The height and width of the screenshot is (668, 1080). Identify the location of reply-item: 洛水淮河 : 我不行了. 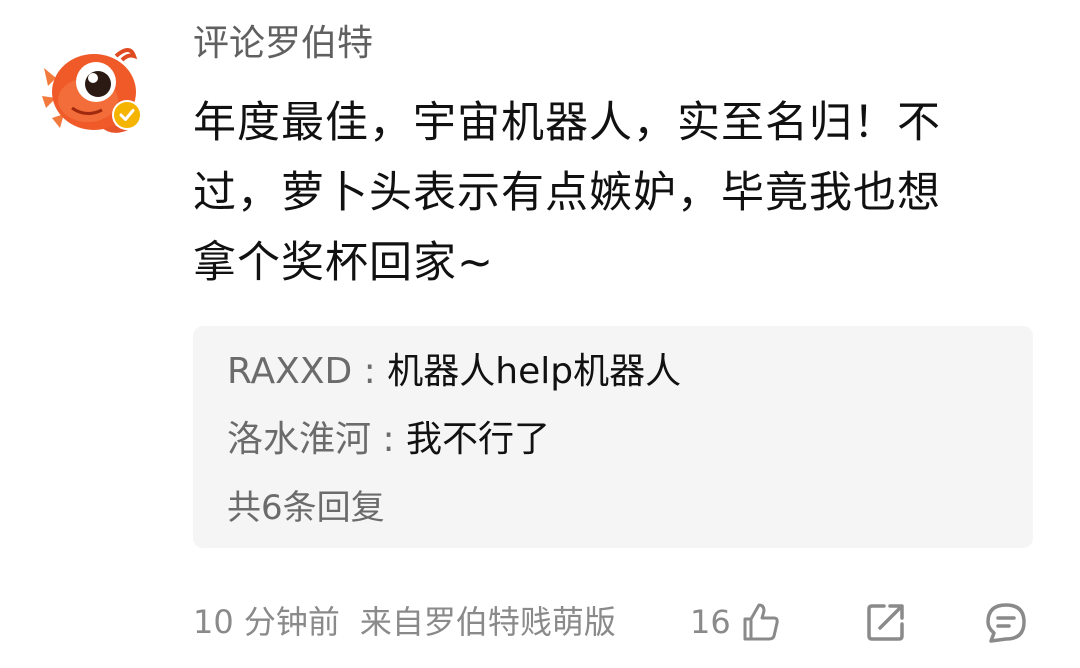
(388, 440).